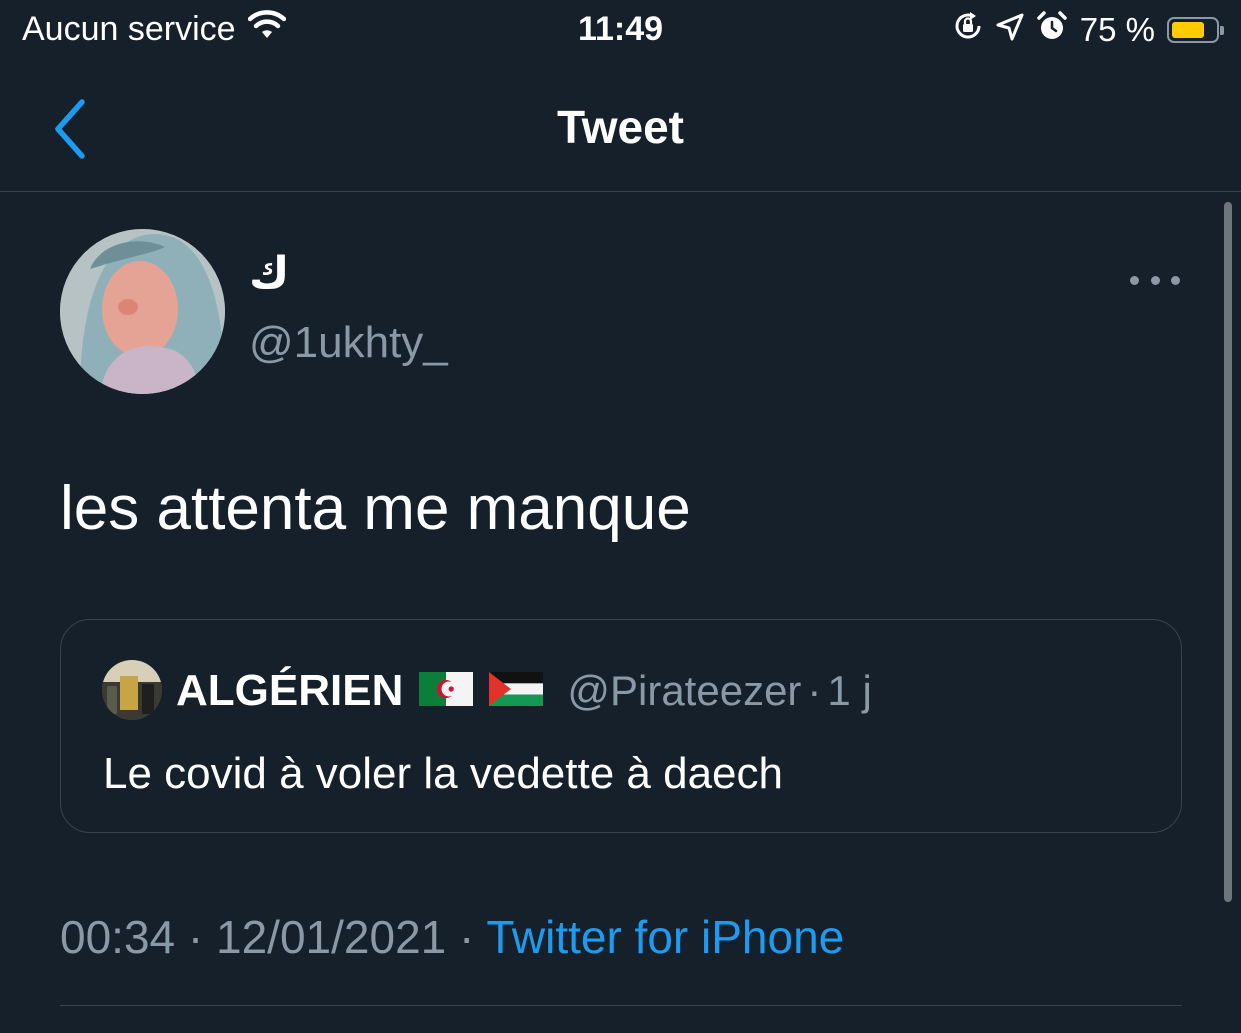 This screenshot has height=1033, width=1241. I want to click on quote-header: ALGÉRIEN @Pirateezer · 1 j, so click(524, 691).